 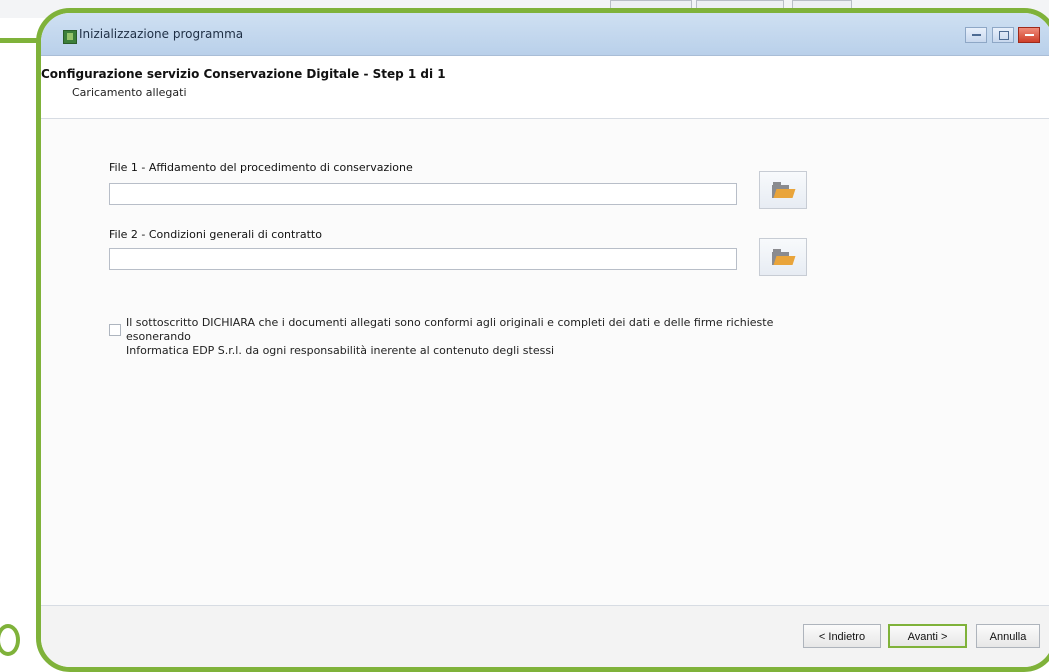 I want to click on browse-file-1-button, so click(x=783, y=190).